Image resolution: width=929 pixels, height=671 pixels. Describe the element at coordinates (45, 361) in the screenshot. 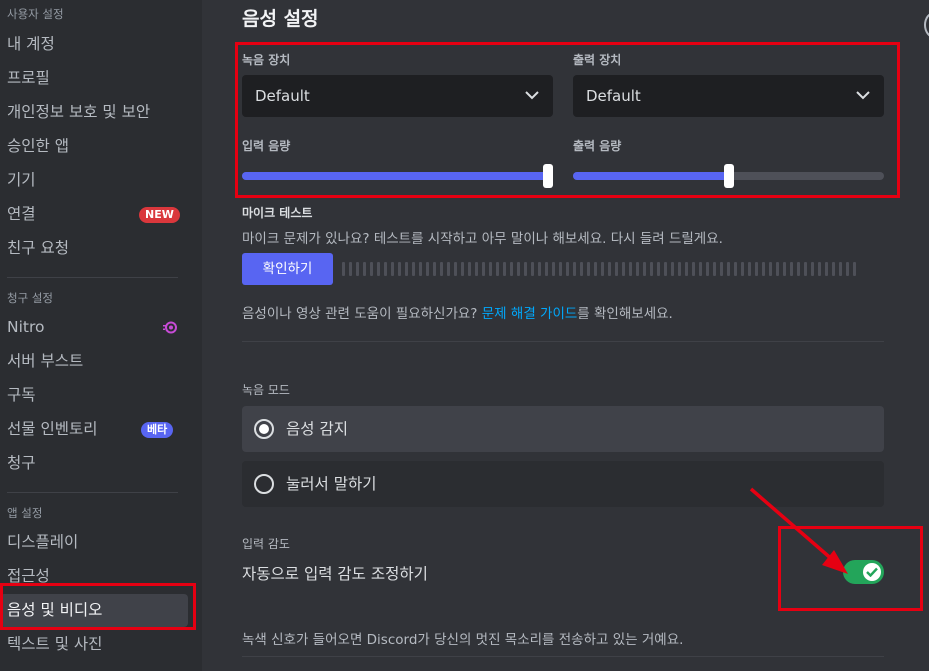

I see `sidebar-item-label: 서버 부스트` at that location.